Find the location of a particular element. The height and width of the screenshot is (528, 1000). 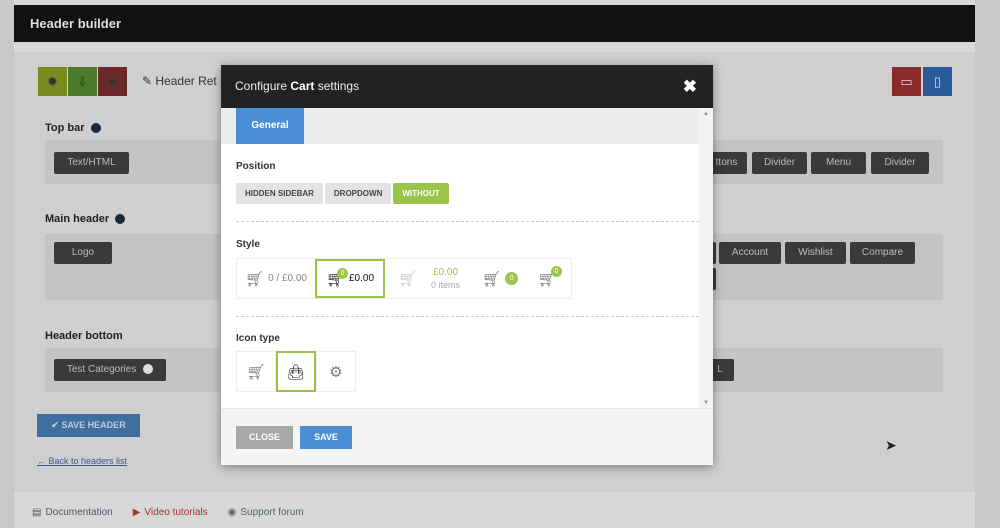

video-tutorials-link: ▶ Video tutorials is located at coordinates (170, 512).